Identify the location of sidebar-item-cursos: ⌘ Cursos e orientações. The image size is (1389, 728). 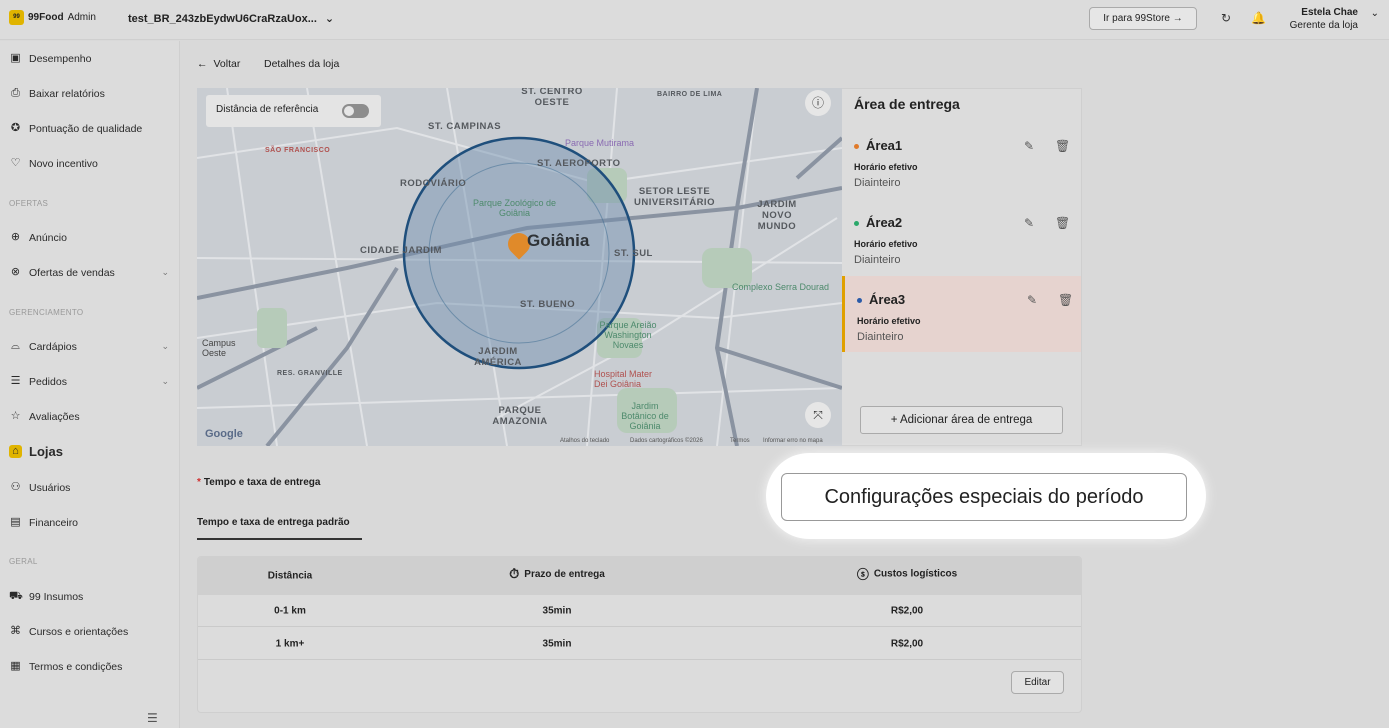
(89, 631).